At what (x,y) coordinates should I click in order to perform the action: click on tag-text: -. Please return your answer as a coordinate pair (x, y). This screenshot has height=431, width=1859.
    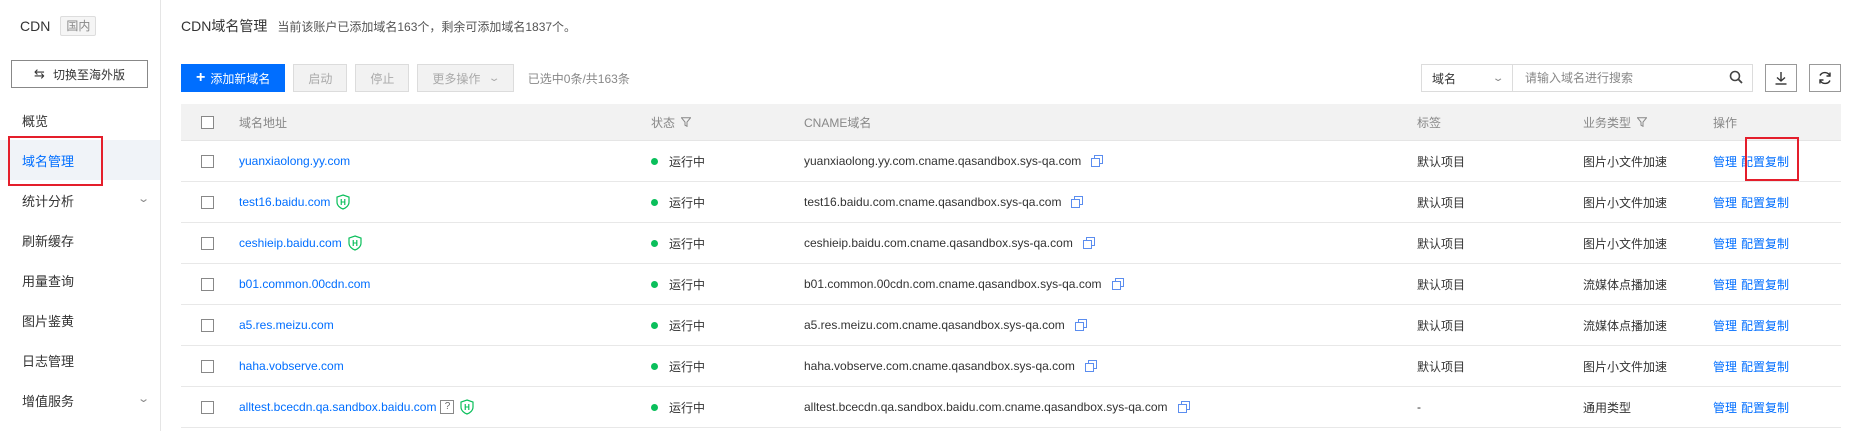
    Looking at the image, I should click on (1419, 407).